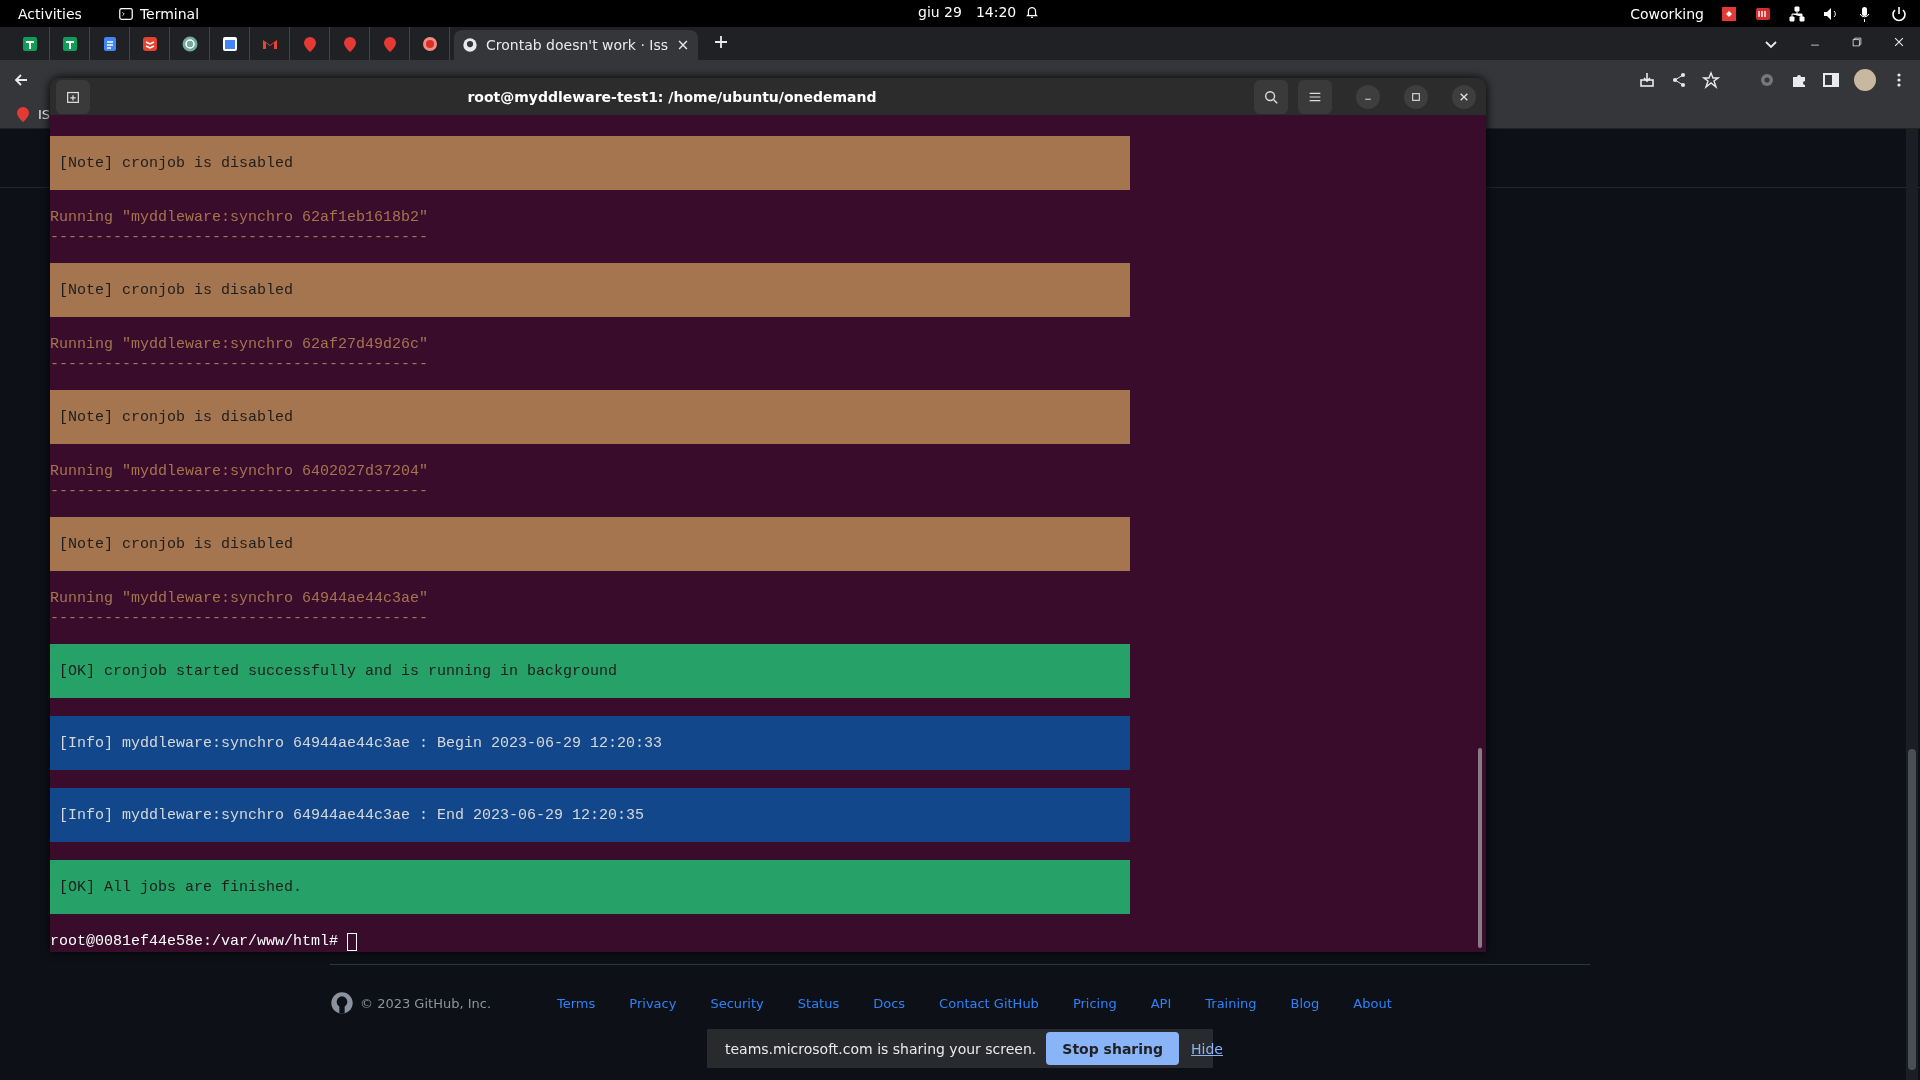 The height and width of the screenshot is (1080, 1920). I want to click on search-button, so click(1271, 96).